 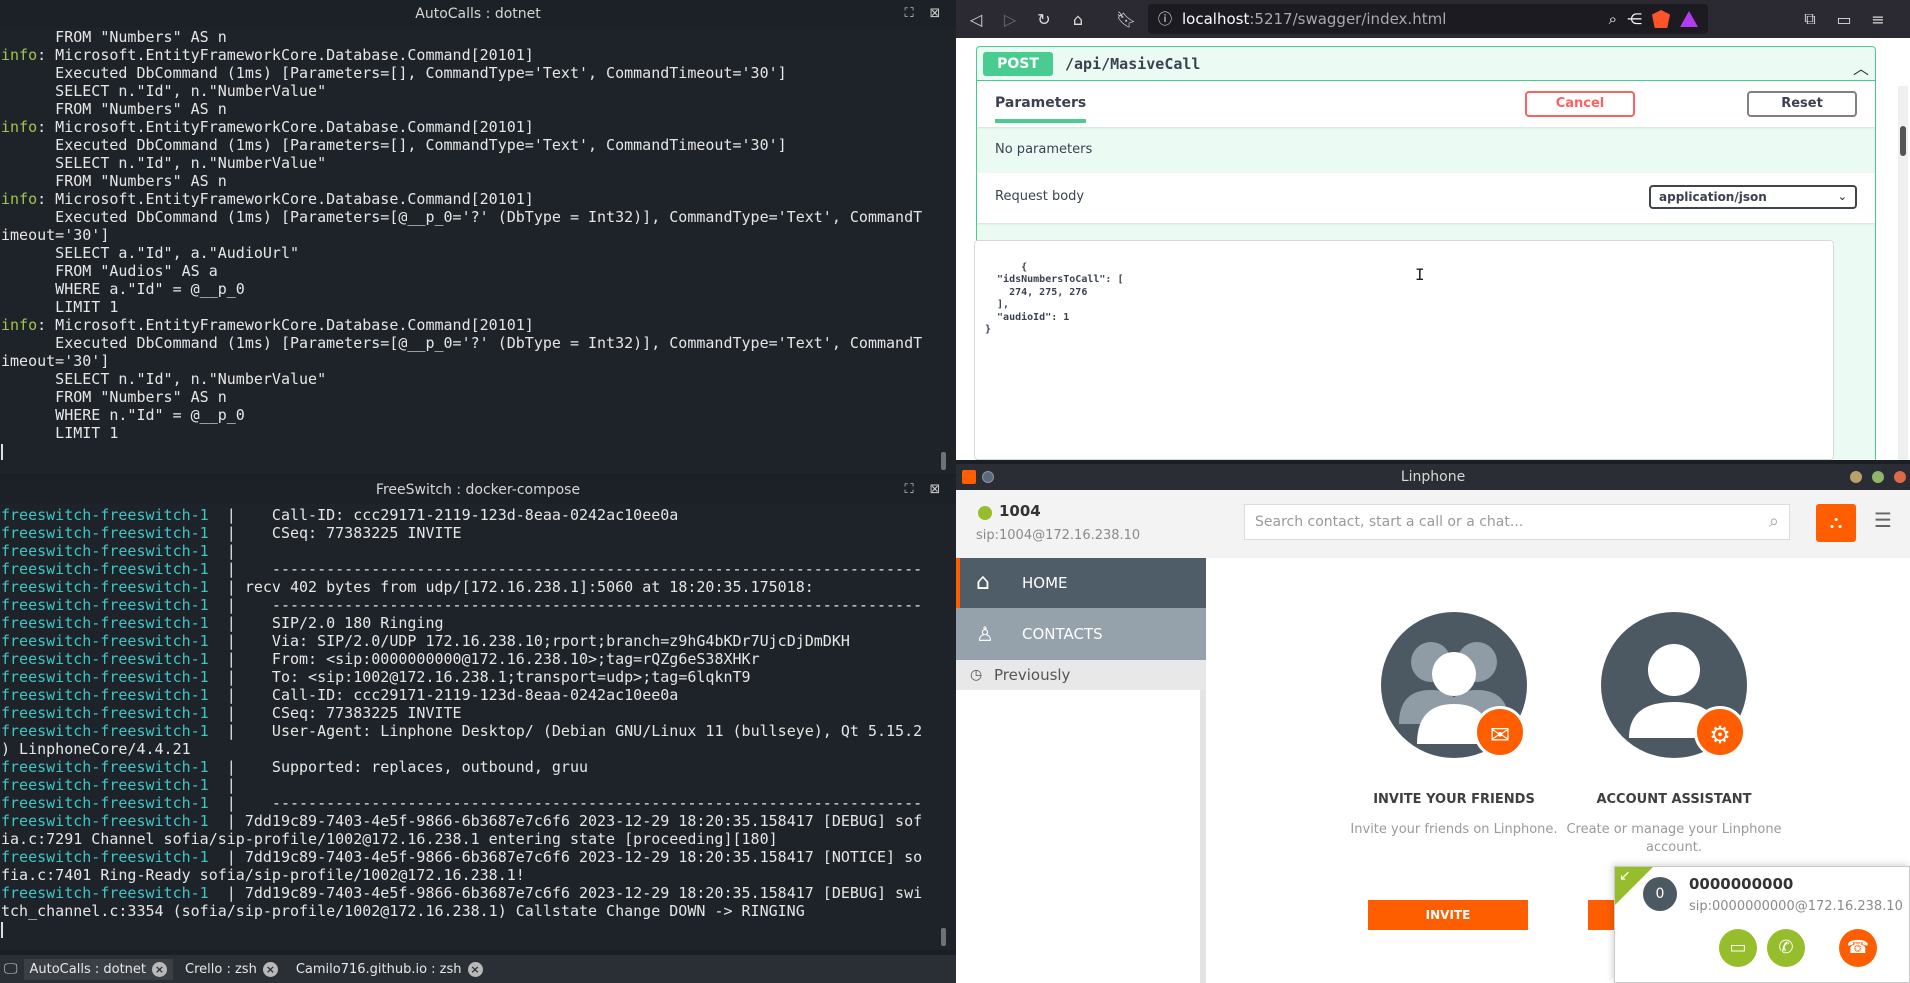 I want to click on tab-crello: Crello : zsh ×, so click(x=231, y=969).